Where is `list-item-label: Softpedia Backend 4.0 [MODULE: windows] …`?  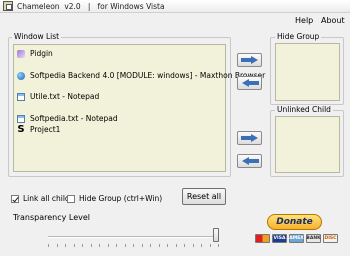 list-item-label: Softpedia Backend 4.0 [MODULE: windows] … is located at coordinates (148, 75).